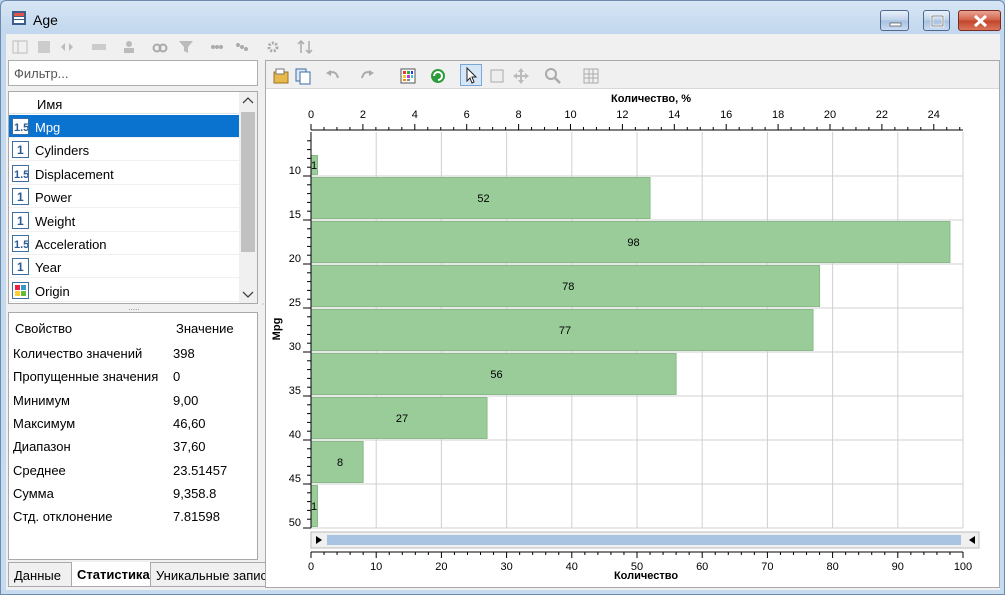  What do you see at coordinates (124, 197) in the screenshot?
I see `variable-item: 1 Power` at bounding box center [124, 197].